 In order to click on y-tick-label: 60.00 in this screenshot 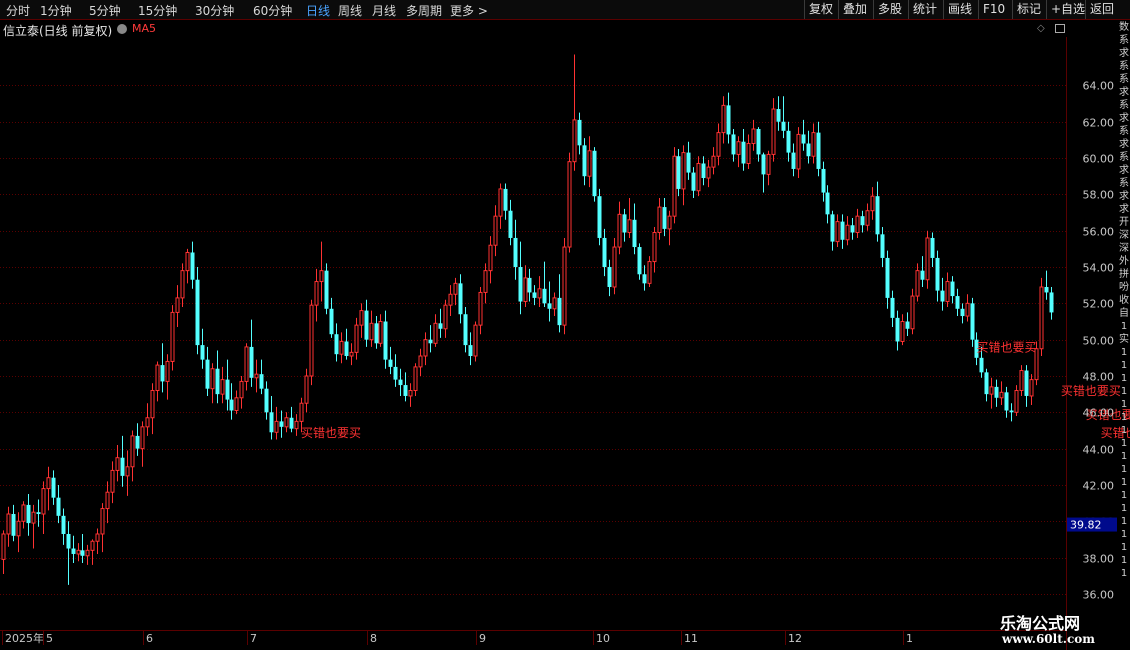, I will do `click(1099, 159)`.